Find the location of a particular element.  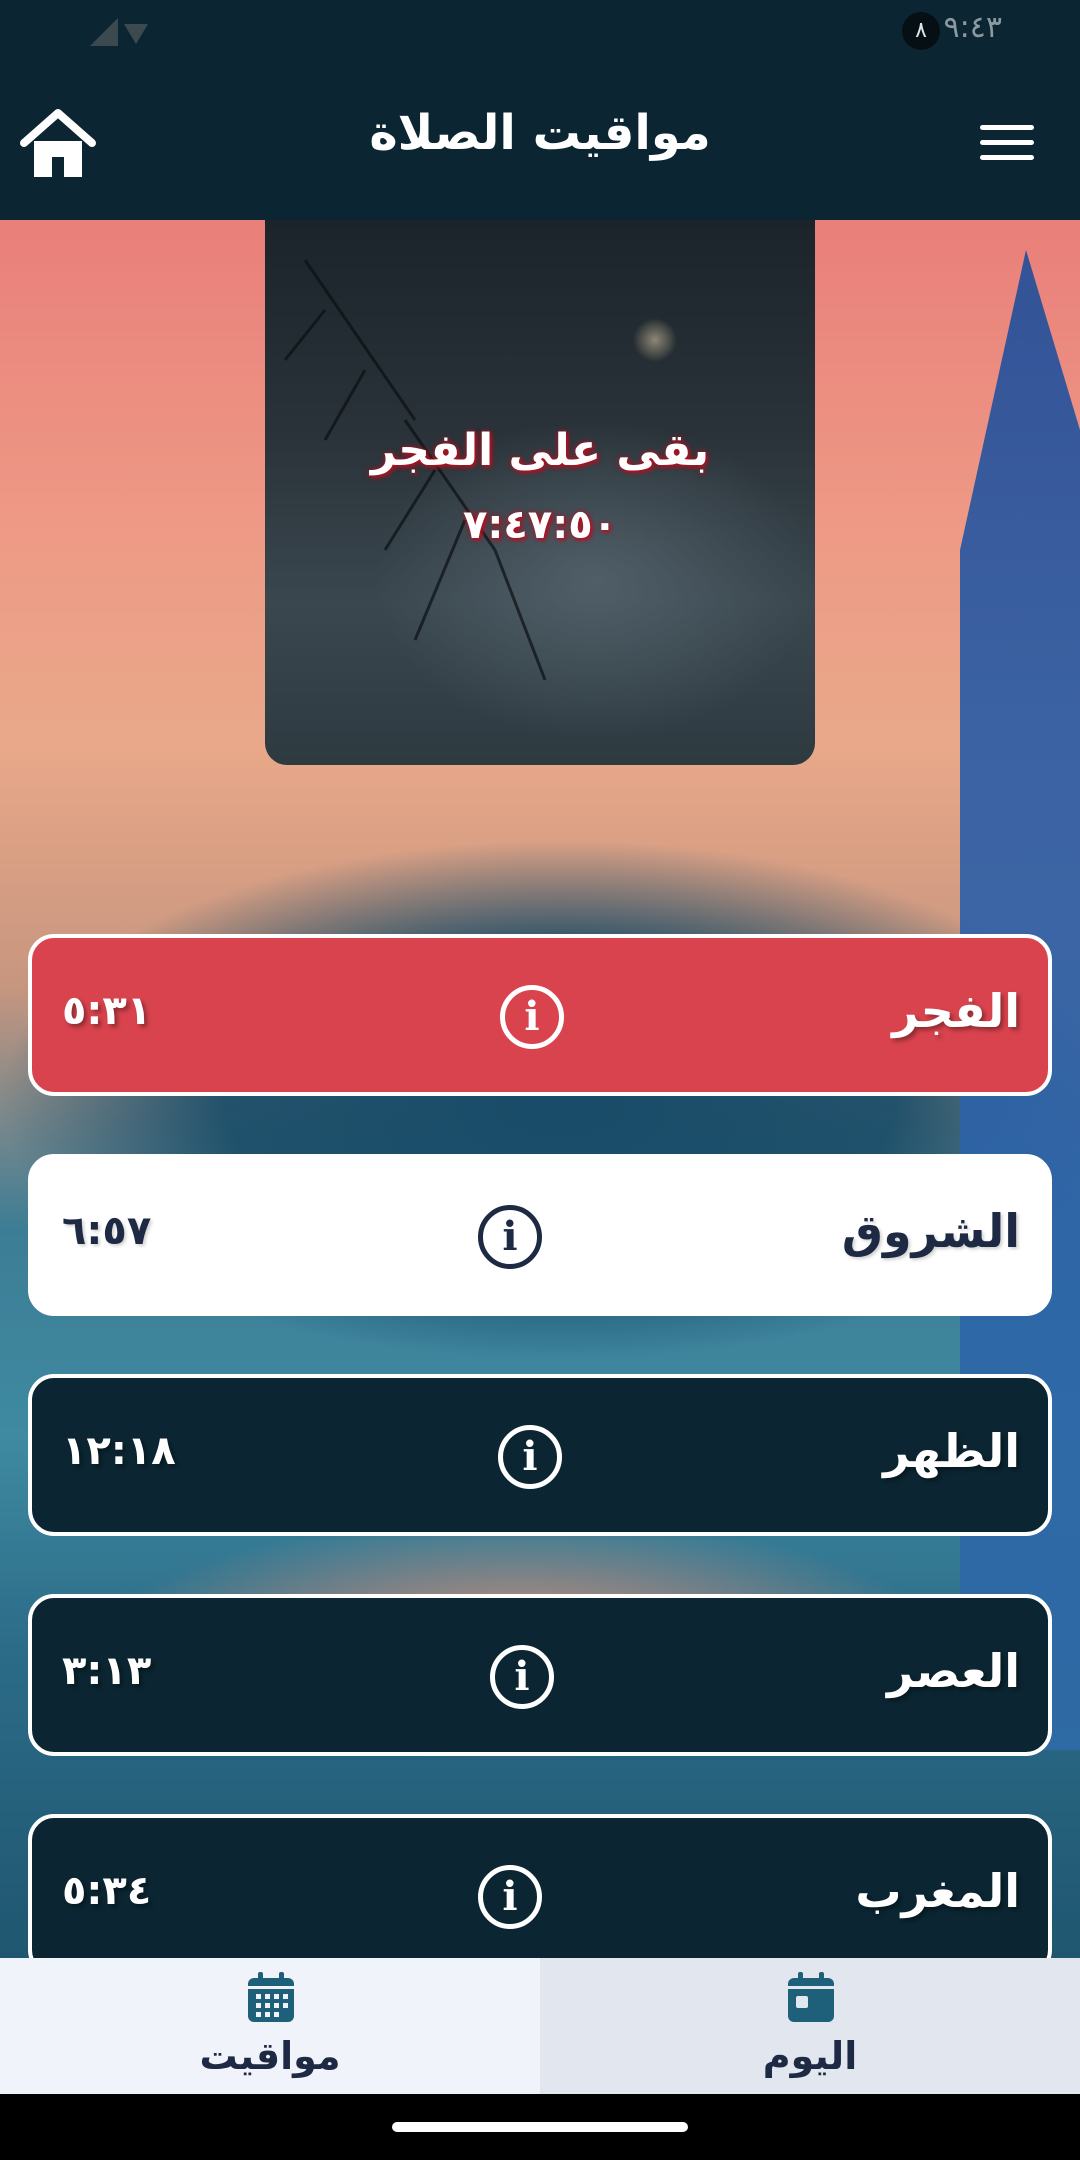

prayer-row-fajr: الفجر i ٥:٣١ is located at coordinates (540, 1015).